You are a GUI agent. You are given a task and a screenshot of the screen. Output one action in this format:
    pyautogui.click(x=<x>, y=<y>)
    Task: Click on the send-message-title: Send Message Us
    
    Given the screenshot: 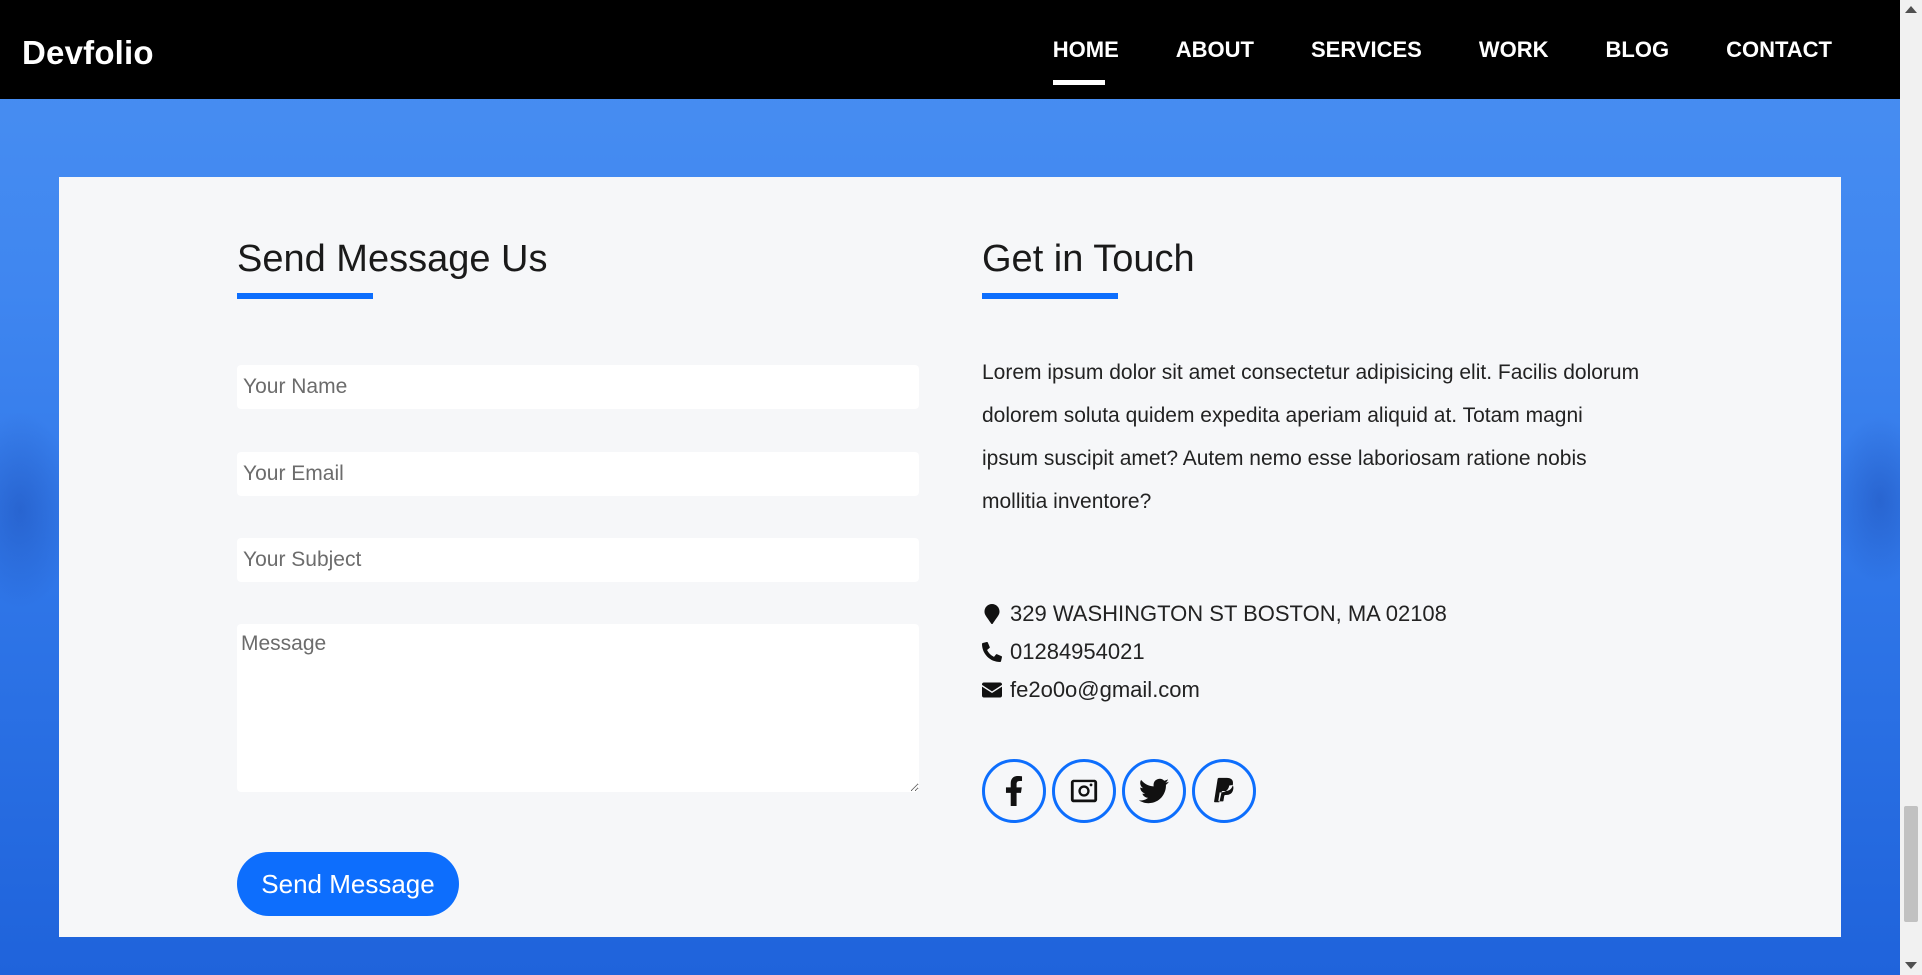 What is the action you would take?
    pyautogui.click(x=392, y=259)
    